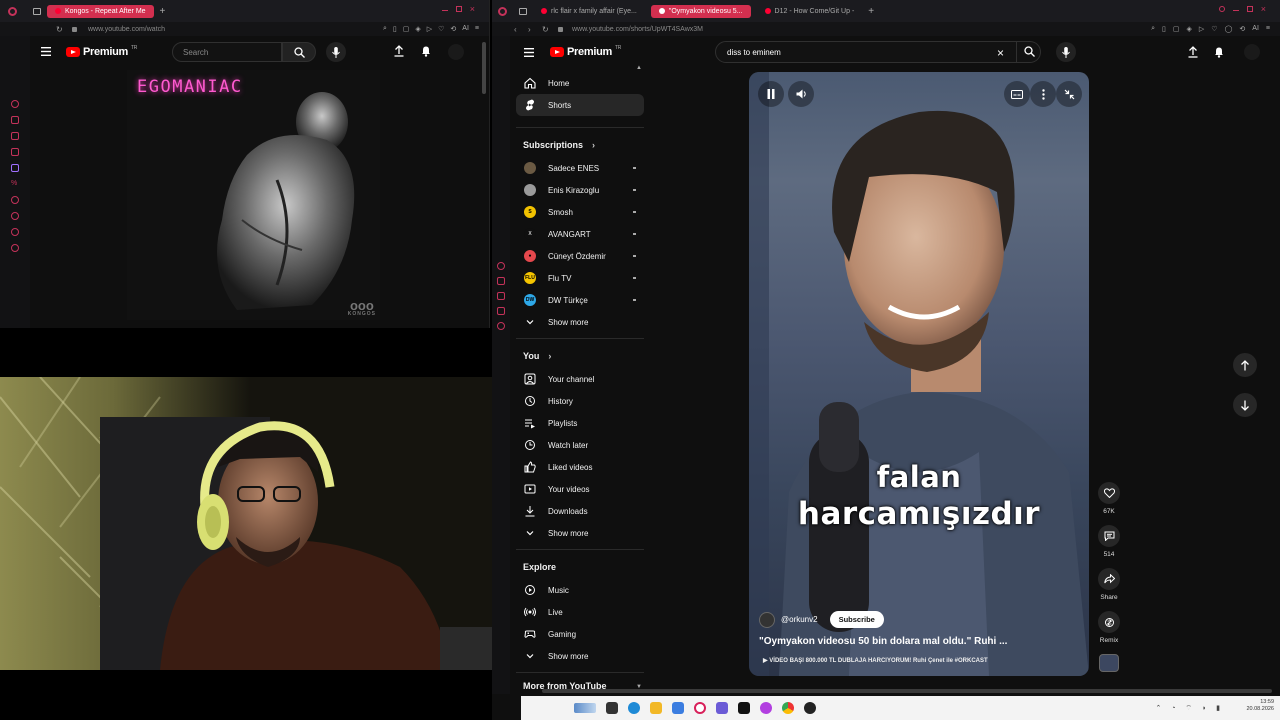 The image size is (1280, 720). What do you see at coordinates (15, 200) in the screenshot?
I see `clock-rail-icon` at bounding box center [15, 200].